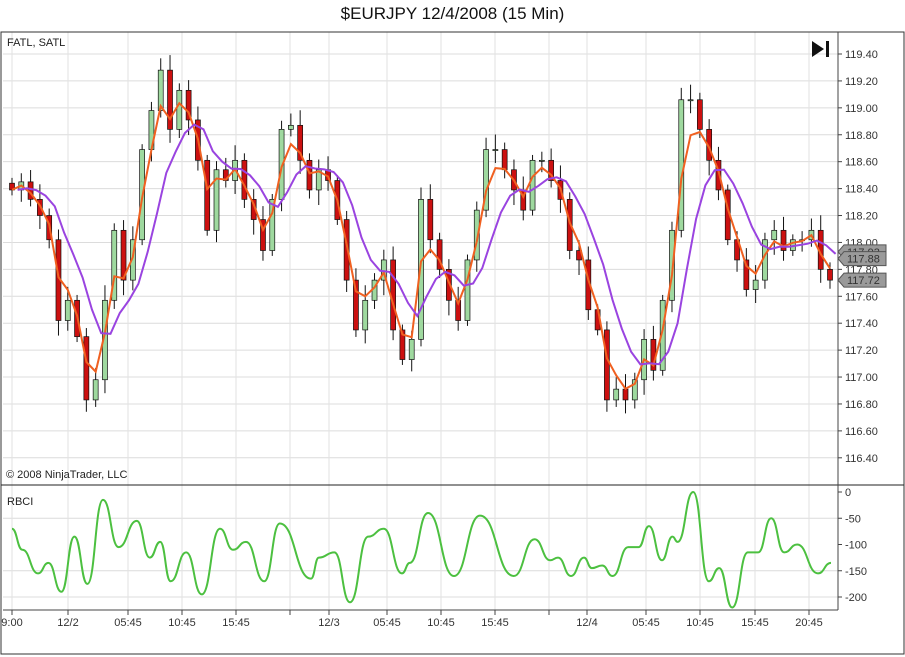 The height and width of the screenshot is (657, 905). What do you see at coordinates (848, 493) in the screenshot?
I see `rbci-tick-label: 0` at bounding box center [848, 493].